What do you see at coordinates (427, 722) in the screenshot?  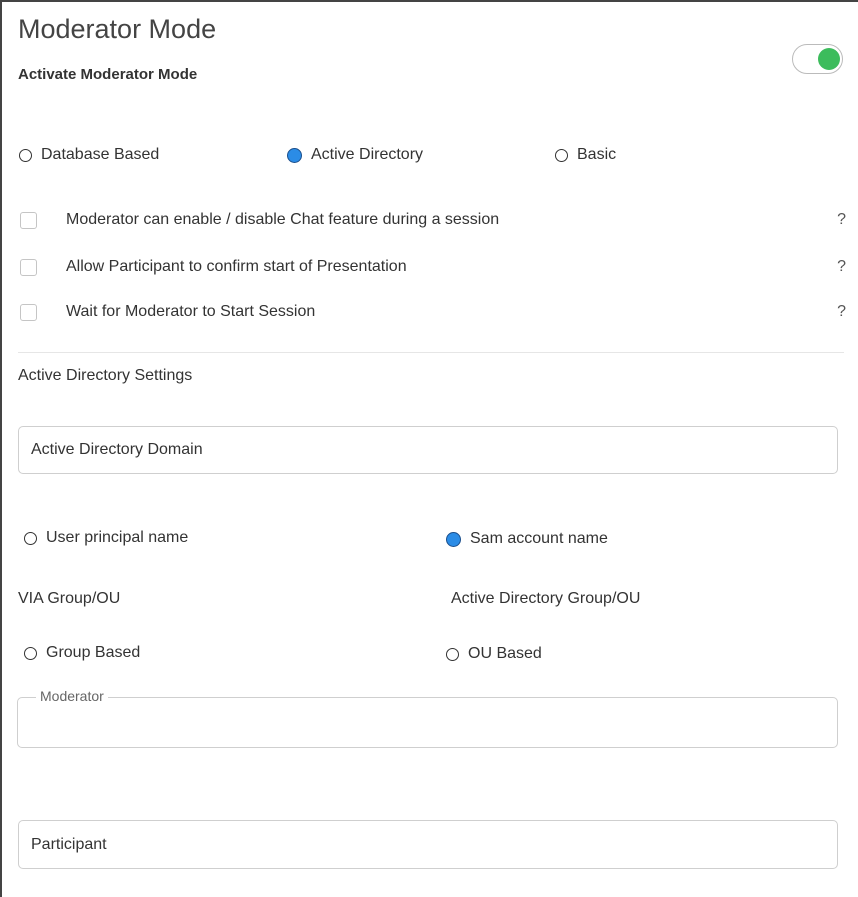 I see `moderator-input` at bounding box center [427, 722].